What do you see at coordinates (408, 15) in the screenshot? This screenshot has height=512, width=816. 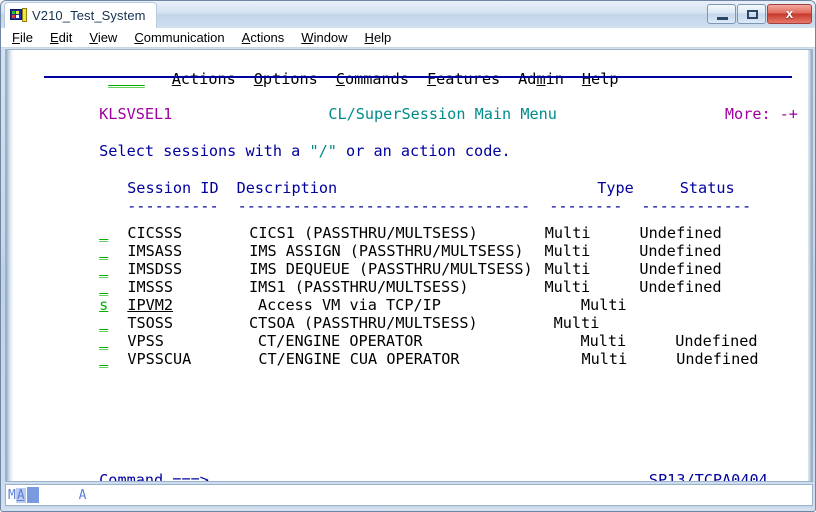 I see `title-bar: V210_Test_System x` at bounding box center [408, 15].